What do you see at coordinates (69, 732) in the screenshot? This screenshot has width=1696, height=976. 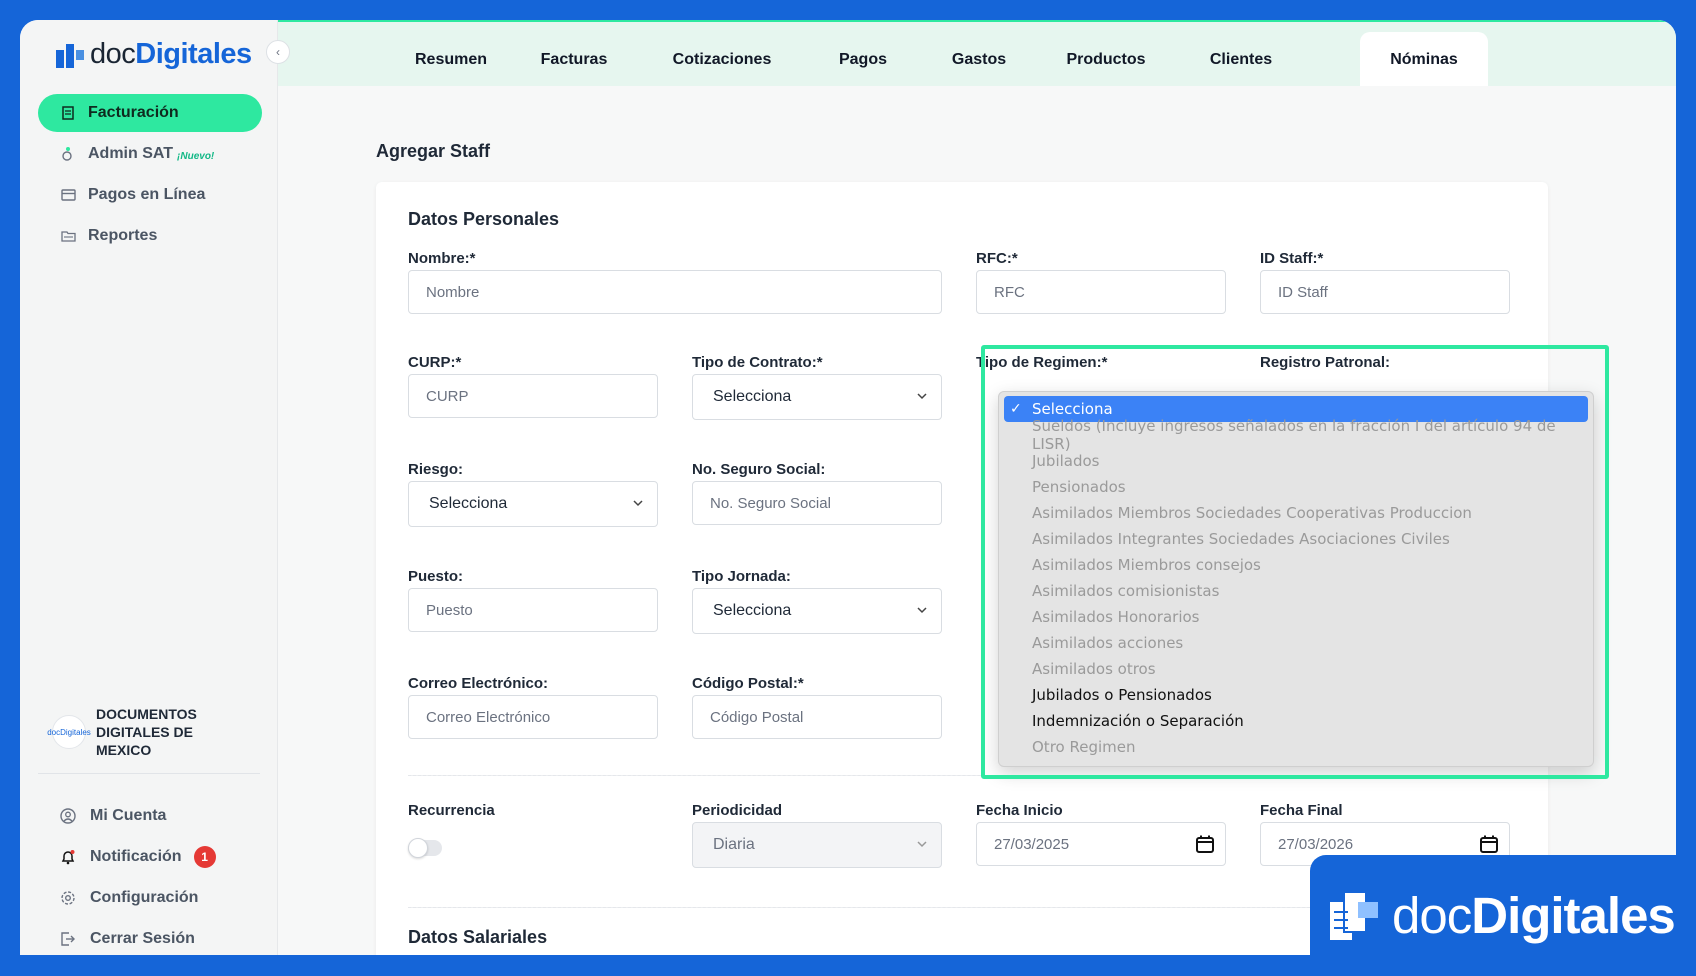 I see `company-avatar: docDigitales` at bounding box center [69, 732].